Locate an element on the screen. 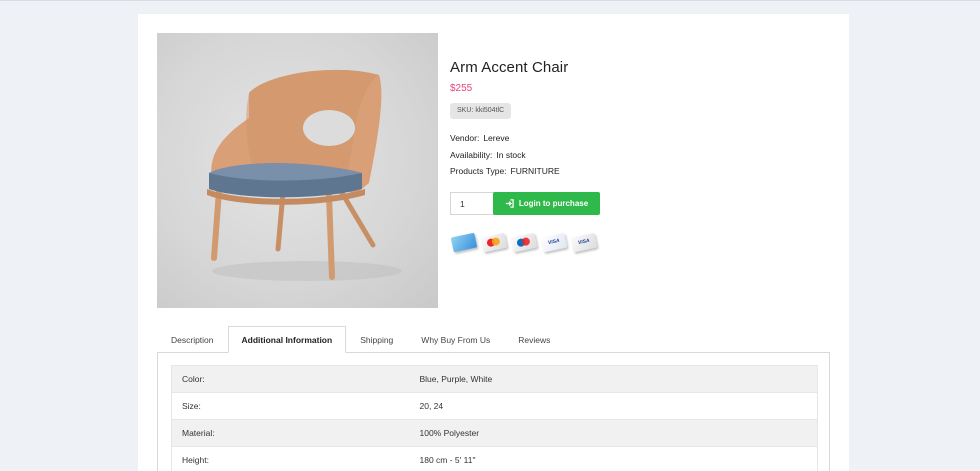 Image resolution: width=980 pixels, height=471 pixels. login-to-purchase-button: Login to purchase is located at coordinates (546, 203).